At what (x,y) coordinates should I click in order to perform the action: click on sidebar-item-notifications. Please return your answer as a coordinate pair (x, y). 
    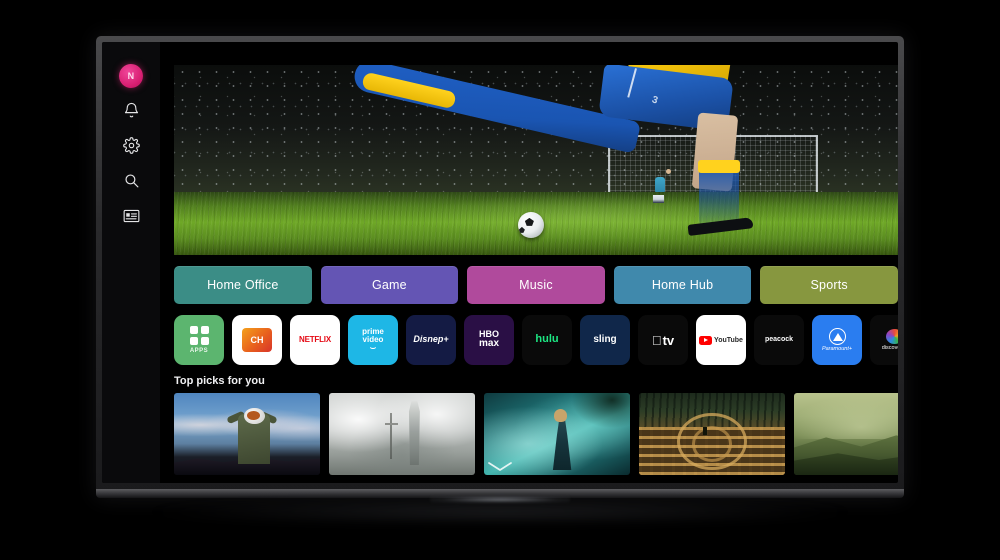
    Looking at the image, I should click on (131, 110).